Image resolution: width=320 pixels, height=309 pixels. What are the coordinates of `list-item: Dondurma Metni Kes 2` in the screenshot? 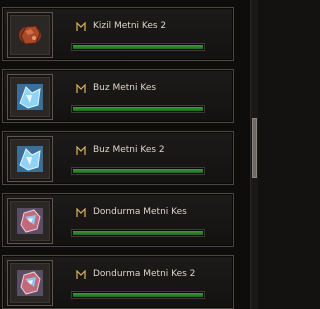 It's located at (118, 282).